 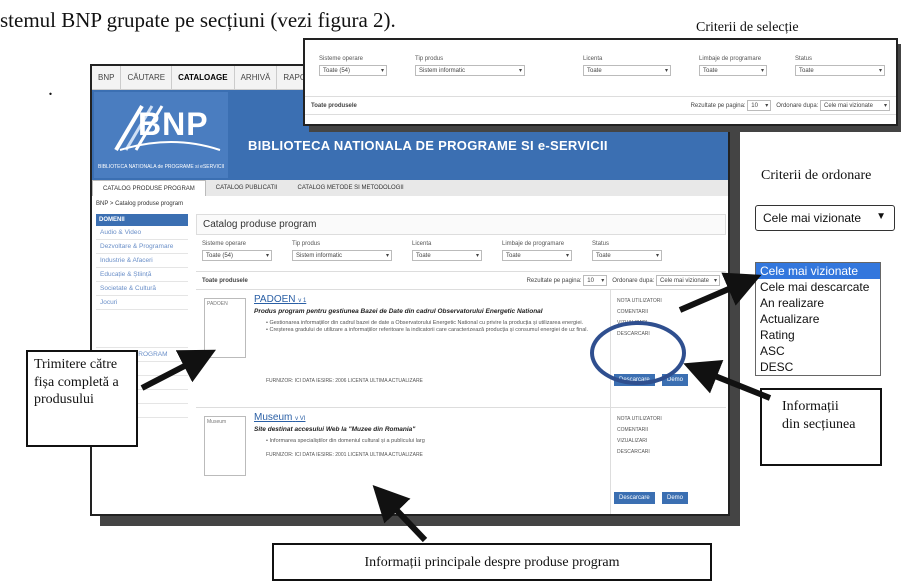 I want to click on zoom-filter-type-select: Sistem informatic, so click(x=470, y=70).